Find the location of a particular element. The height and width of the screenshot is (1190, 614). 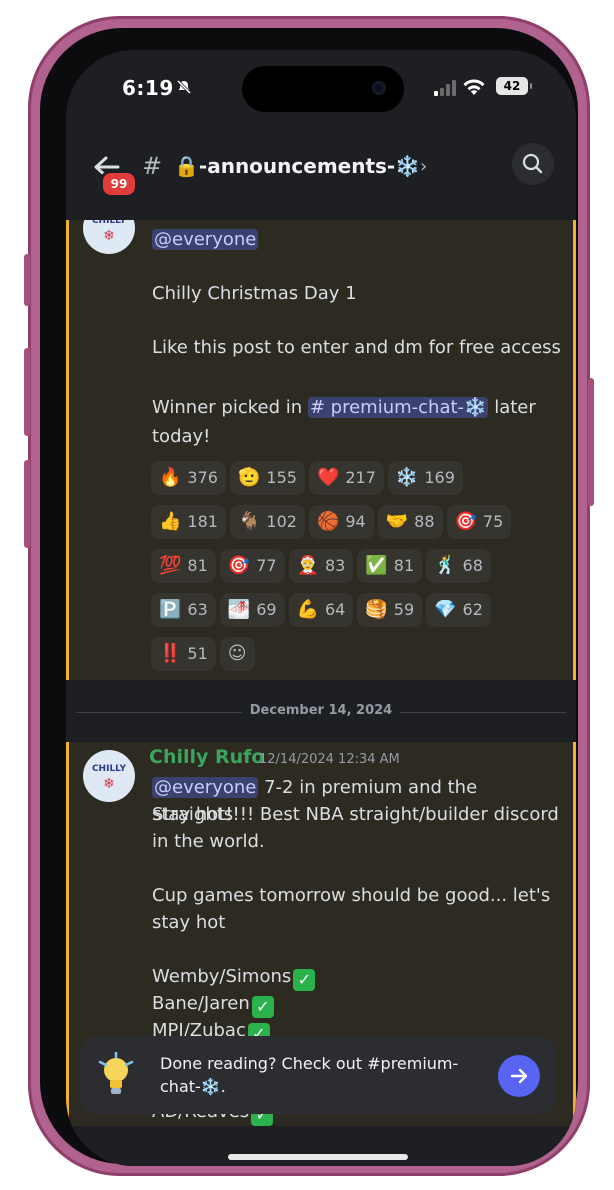

dynamic-island is located at coordinates (323, 89).